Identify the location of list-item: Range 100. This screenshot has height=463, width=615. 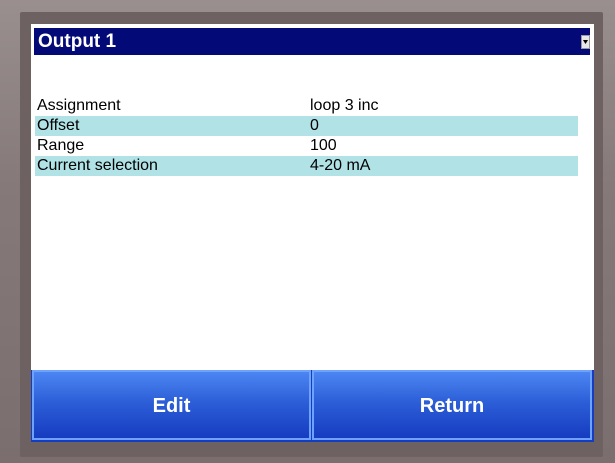
(306, 146).